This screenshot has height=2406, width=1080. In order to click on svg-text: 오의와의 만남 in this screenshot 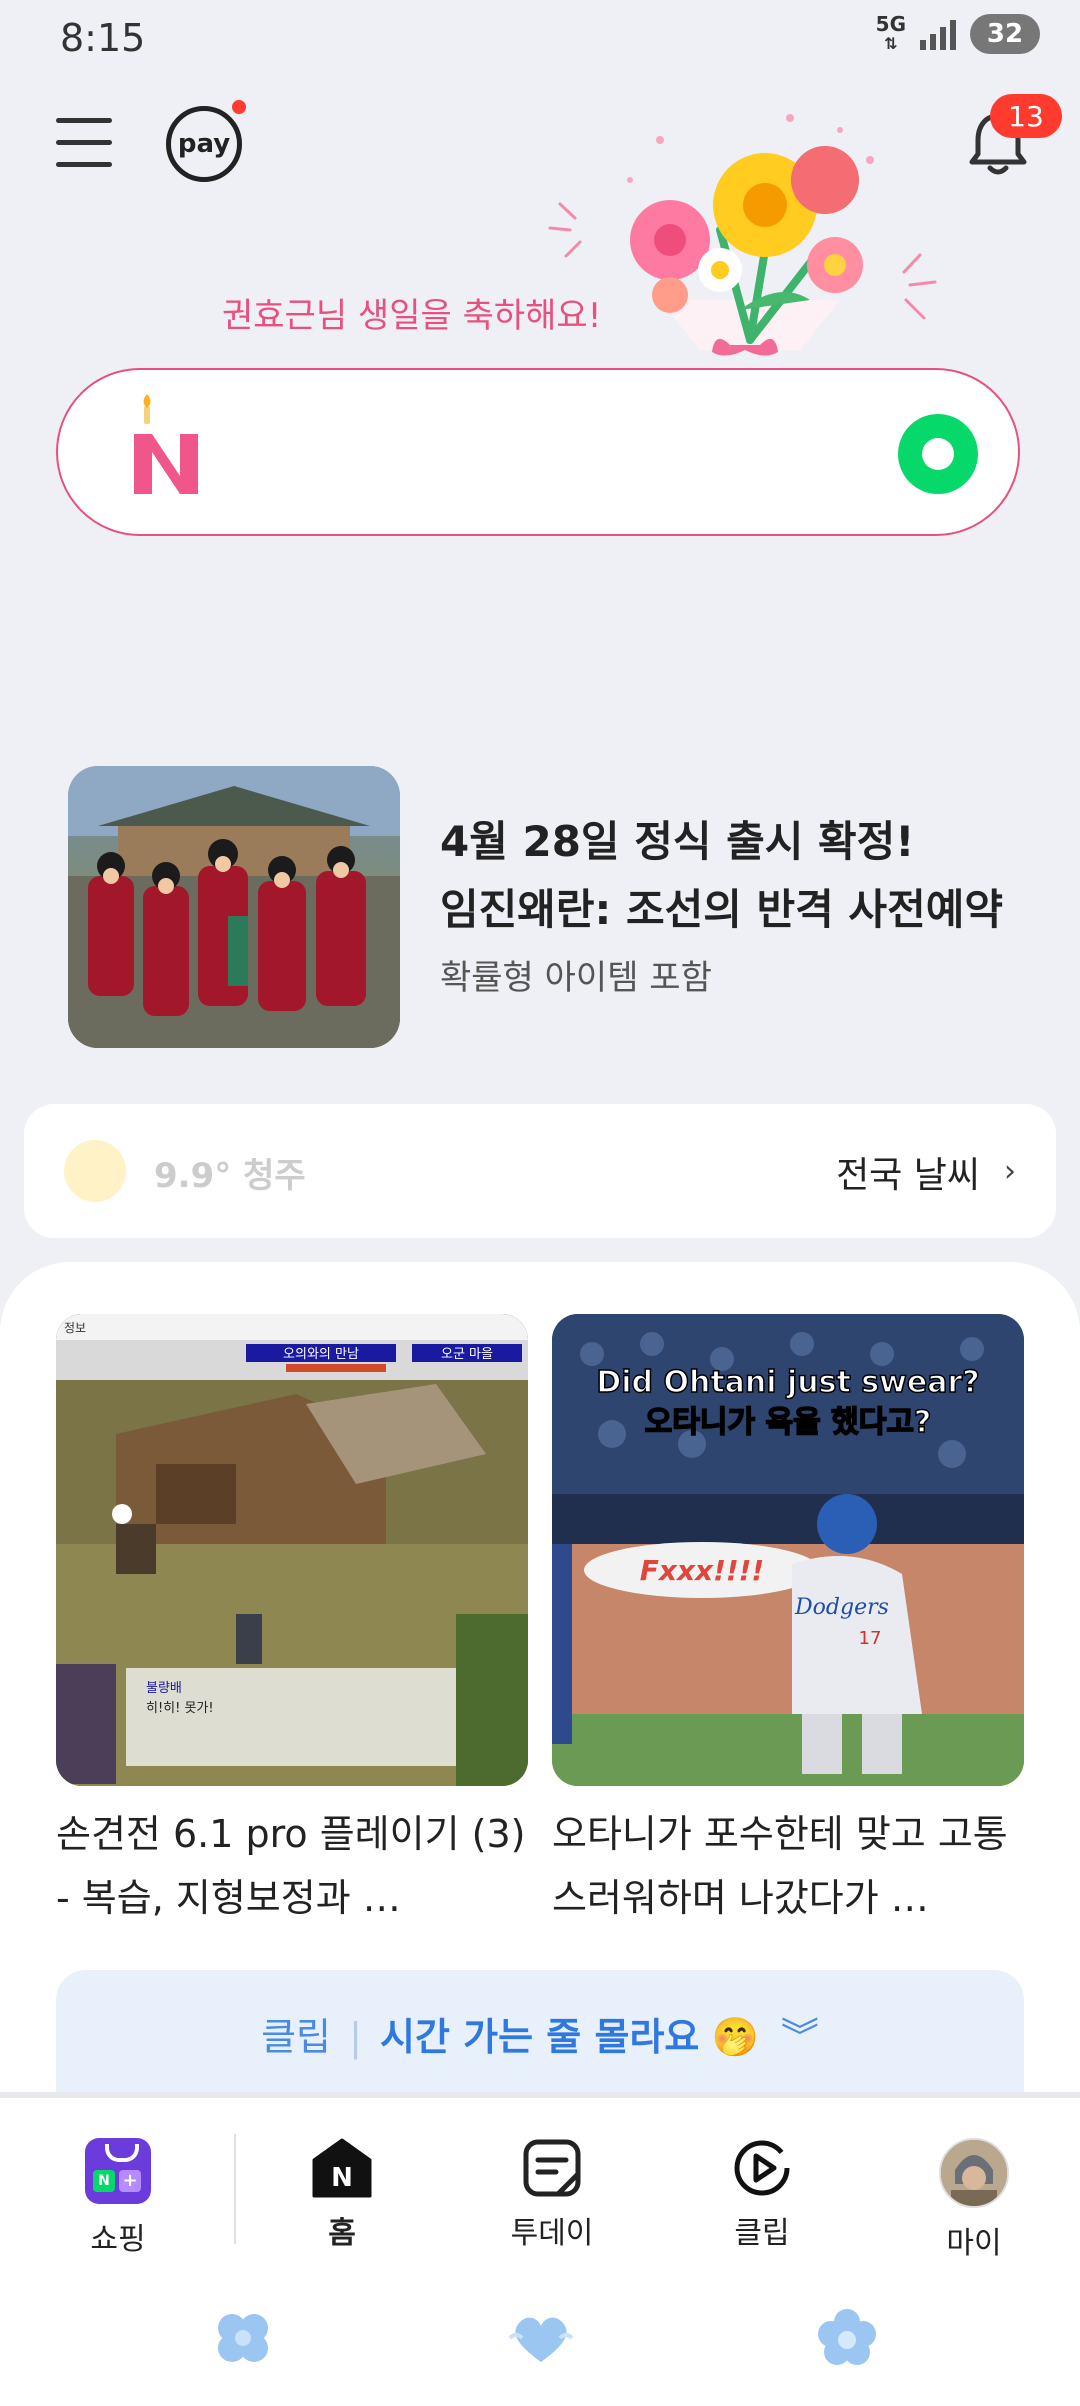, I will do `click(321, 1354)`.